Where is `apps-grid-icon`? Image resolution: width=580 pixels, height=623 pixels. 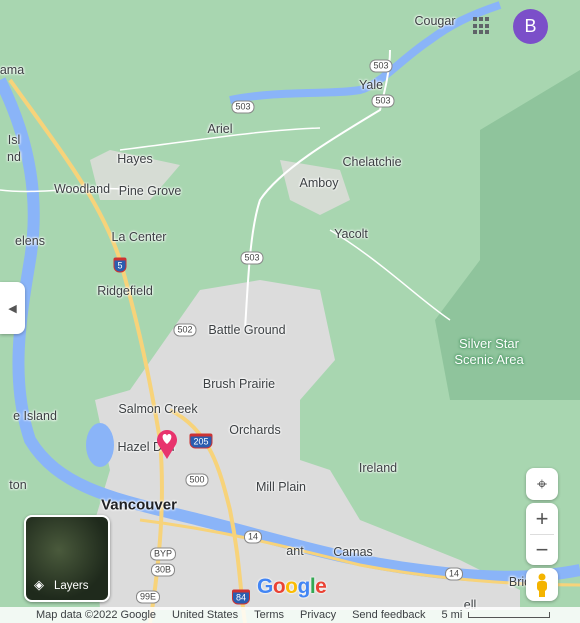 apps-grid-icon is located at coordinates (482, 26).